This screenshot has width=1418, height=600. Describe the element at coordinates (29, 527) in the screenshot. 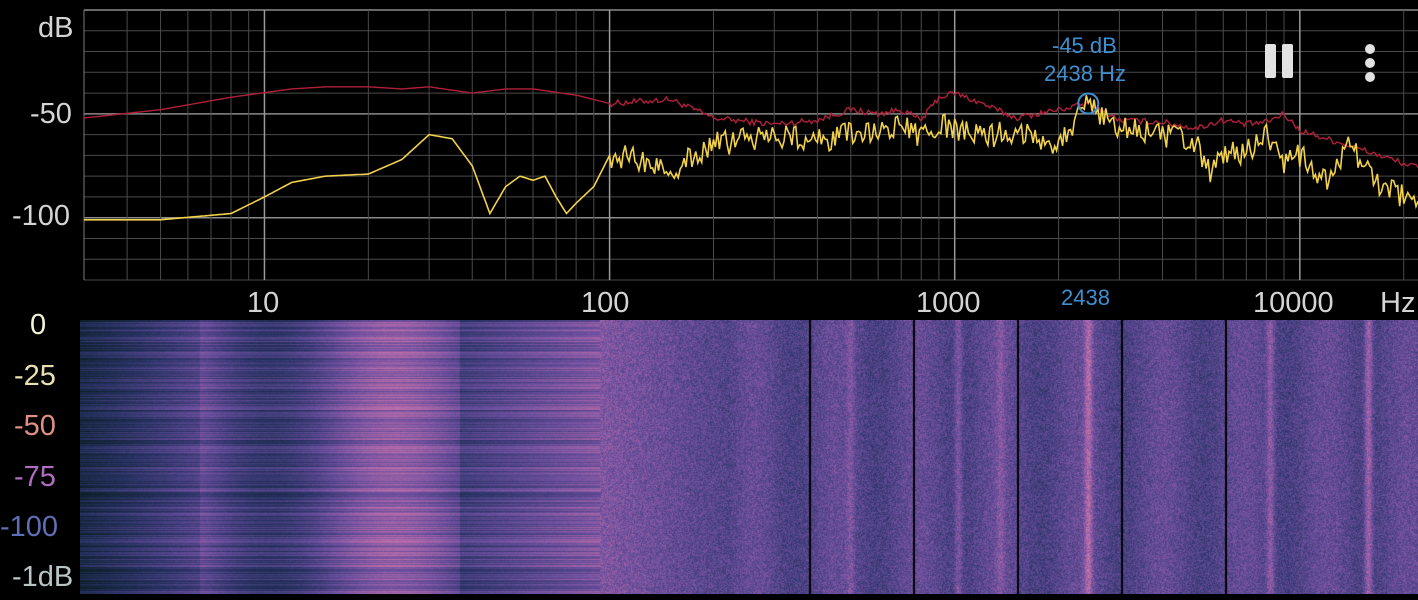

I see `spectrogram-scale-label: -100` at that location.